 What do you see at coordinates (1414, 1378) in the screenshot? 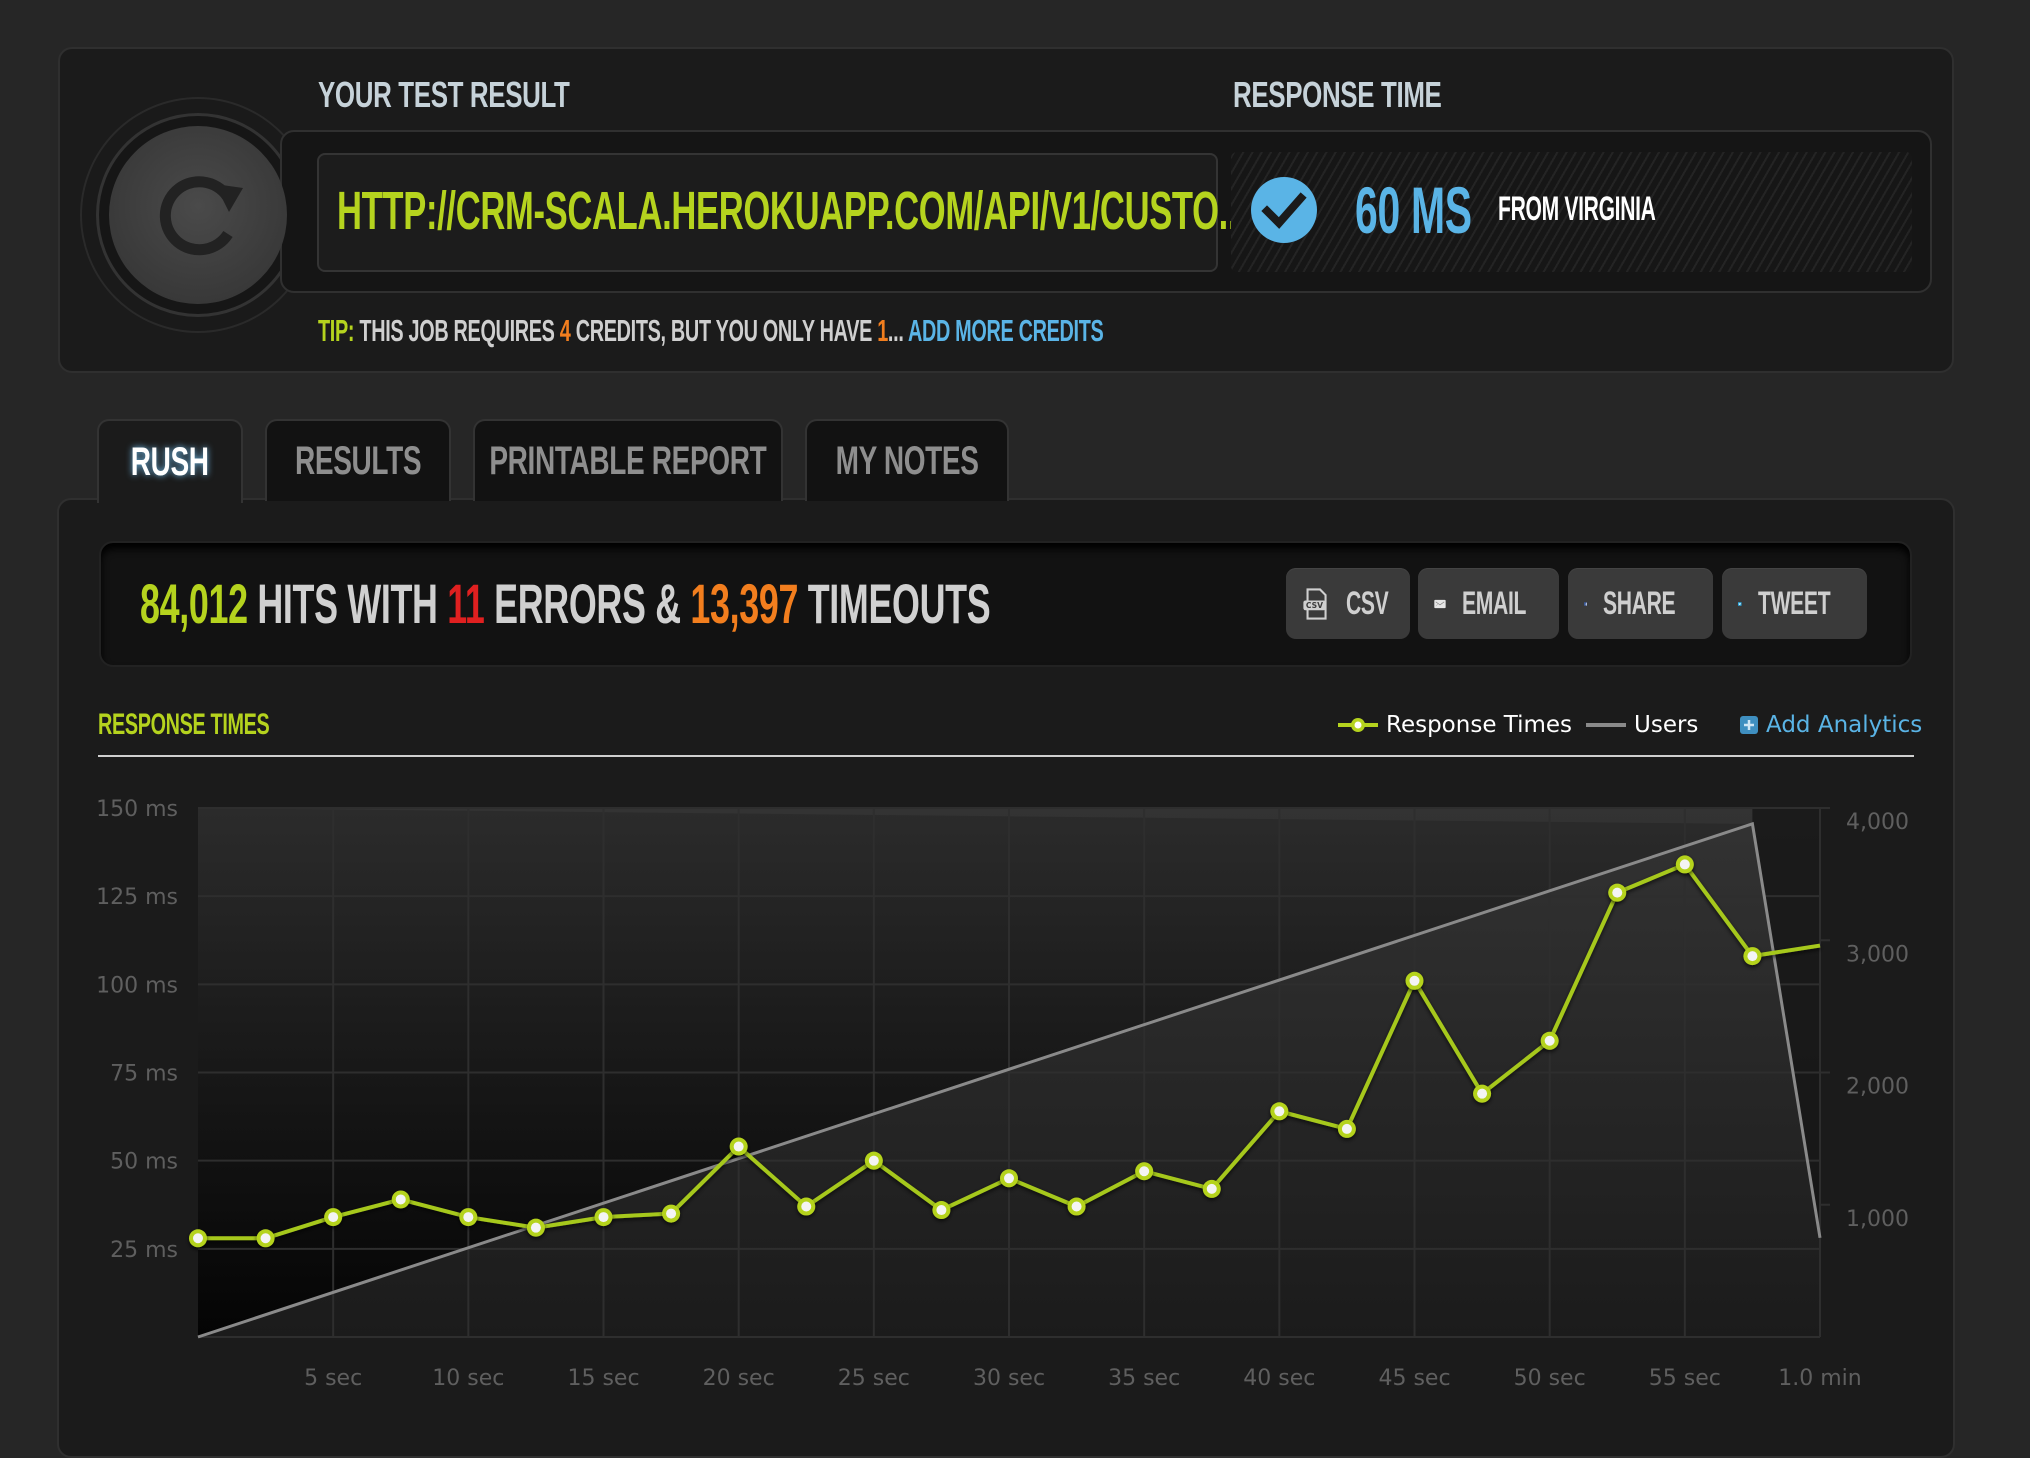
I see `x-tick-label: 45 sec` at bounding box center [1414, 1378].